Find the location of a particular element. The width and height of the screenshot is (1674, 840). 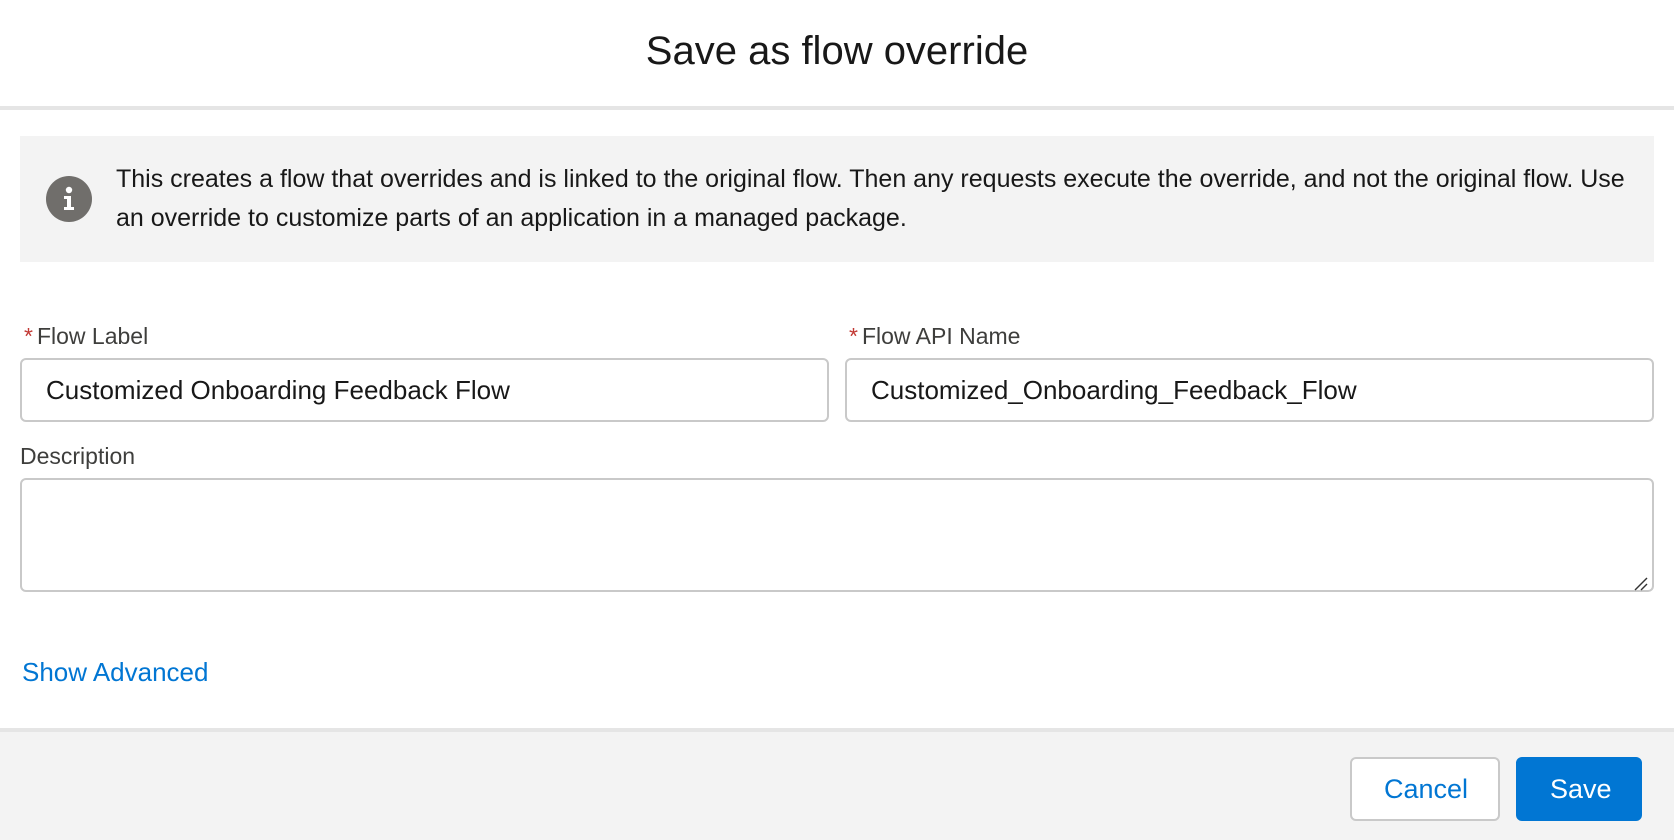

cancel-button: Cancel is located at coordinates (1425, 789).